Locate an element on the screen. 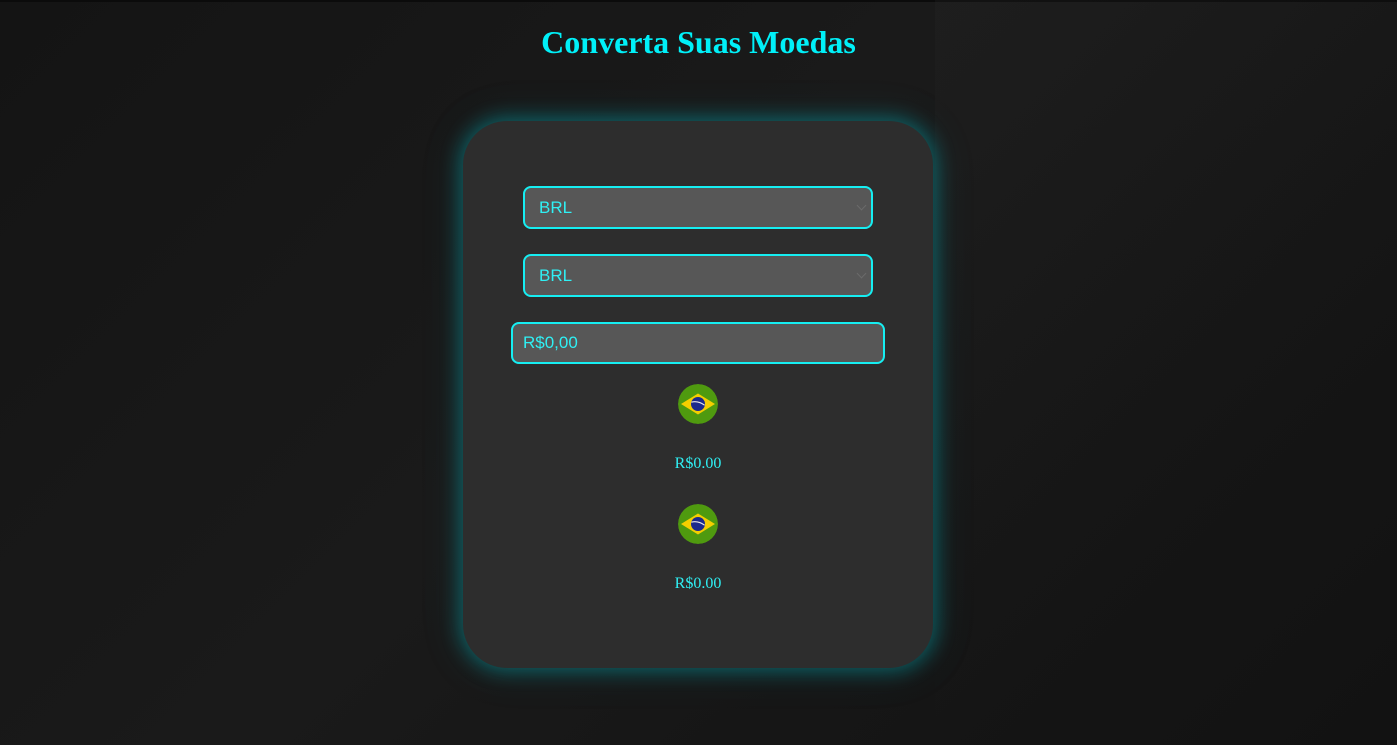  page-title: Converta Suas Moedas is located at coordinates (698, 42).